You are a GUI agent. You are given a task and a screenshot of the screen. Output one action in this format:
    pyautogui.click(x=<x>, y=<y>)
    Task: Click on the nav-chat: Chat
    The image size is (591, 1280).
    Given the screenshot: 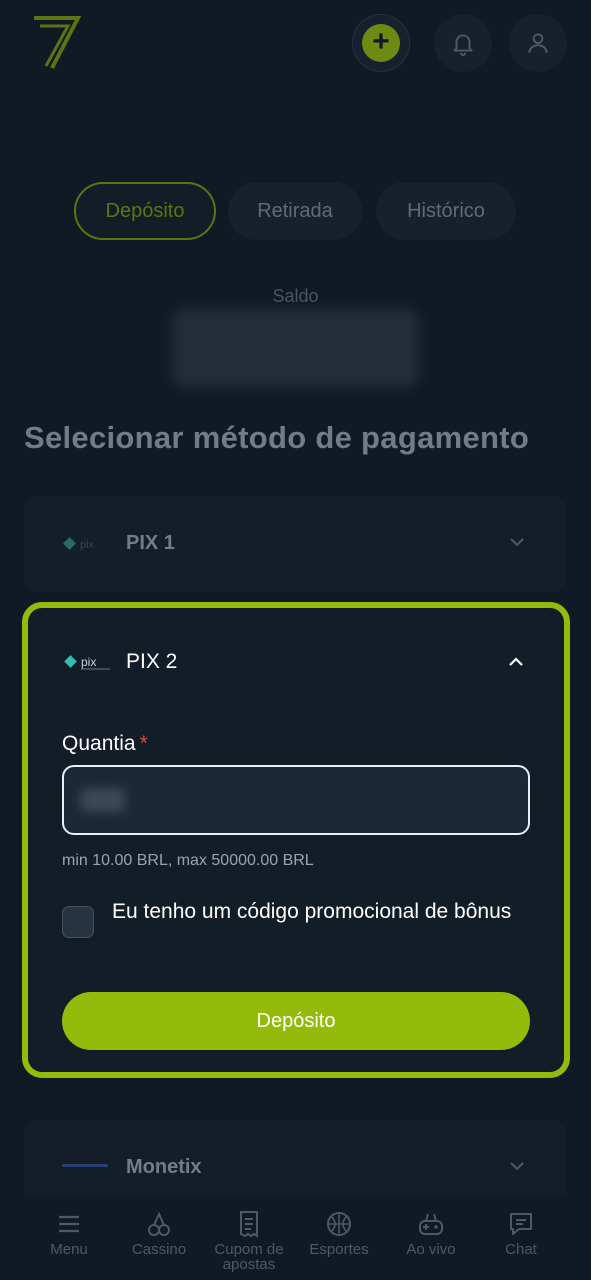 What is the action you would take?
    pyautogui.click(x=521, y=1233)
    